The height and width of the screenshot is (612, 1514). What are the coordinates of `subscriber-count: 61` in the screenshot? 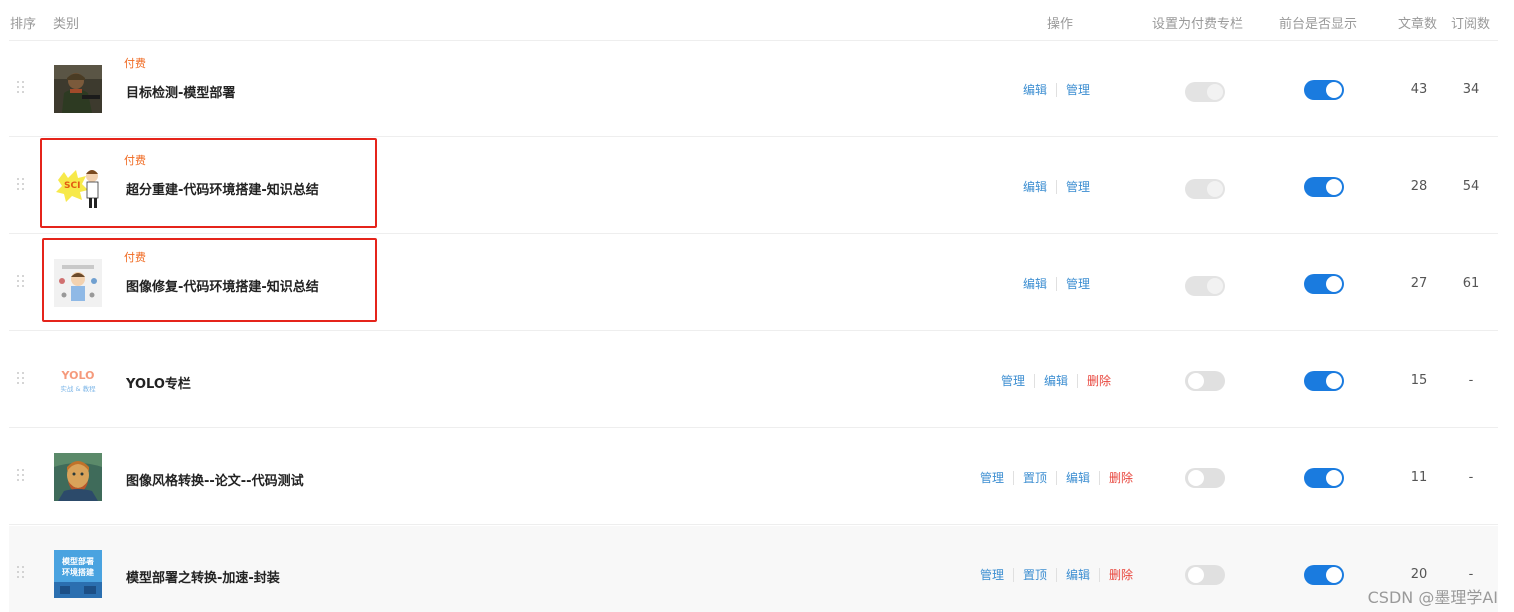 It's located at (1471, 283).